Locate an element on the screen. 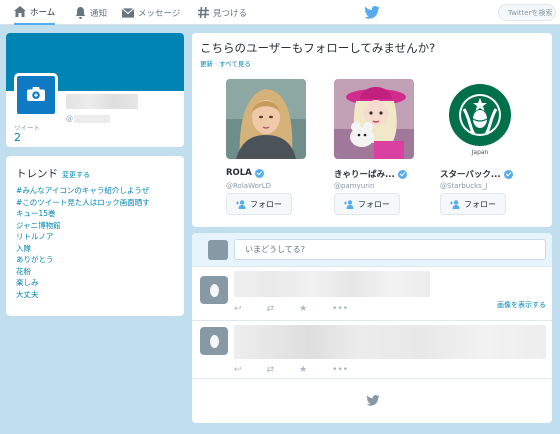 This screenshot has width=560, height=434. top-navigation-bar: ホーム 通知 メッセージ 見つける Twitterを検索 is located at coordinates (280, 12).